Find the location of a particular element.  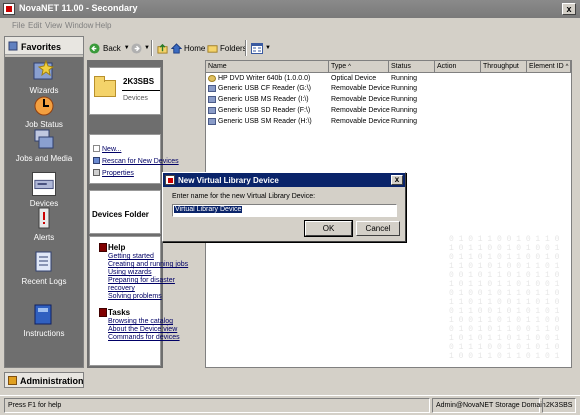

menu-file: File is located at coordinates (18, 25).